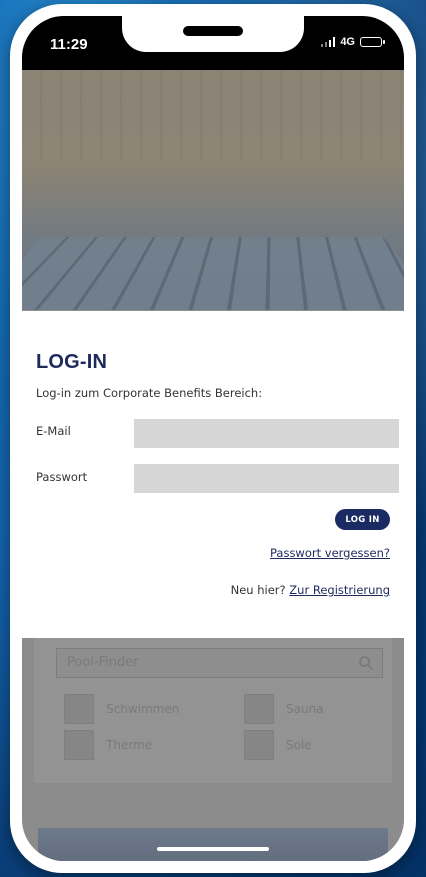  Describe the element at coordinates (69, 44) in the screenshot. I see `status-time: 11:29` at that location.